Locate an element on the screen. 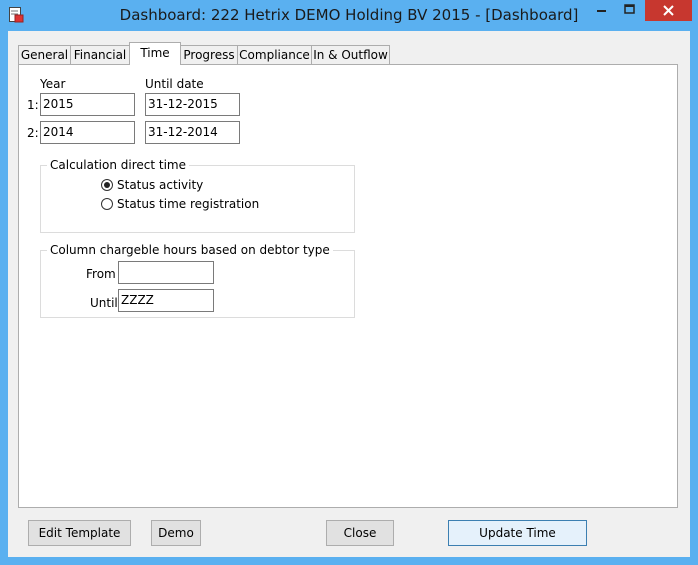 This screenshot has height=565, width=698. maximize-button is located at coordinates (629, 10).